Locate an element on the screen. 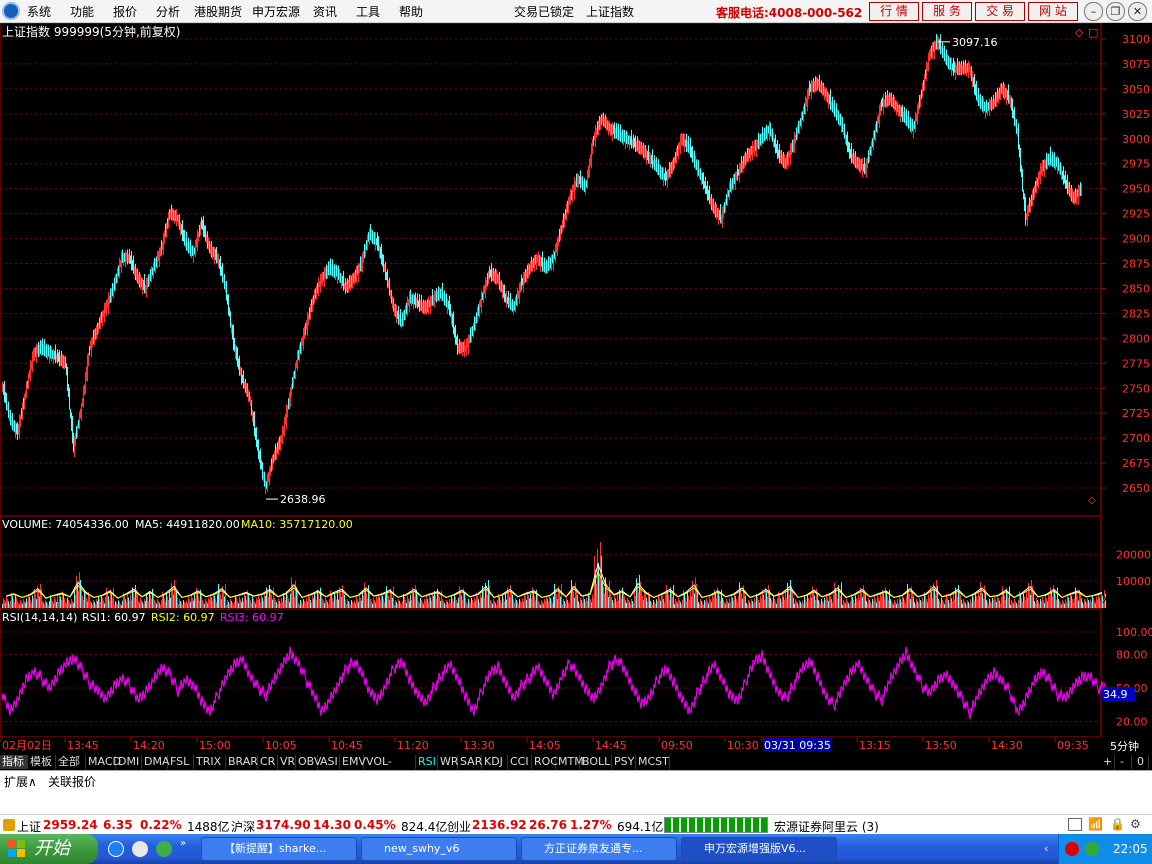 The width and height of the screenshot is (1152, 864). expand-icon: □ is located at coordinates (1093, 32).